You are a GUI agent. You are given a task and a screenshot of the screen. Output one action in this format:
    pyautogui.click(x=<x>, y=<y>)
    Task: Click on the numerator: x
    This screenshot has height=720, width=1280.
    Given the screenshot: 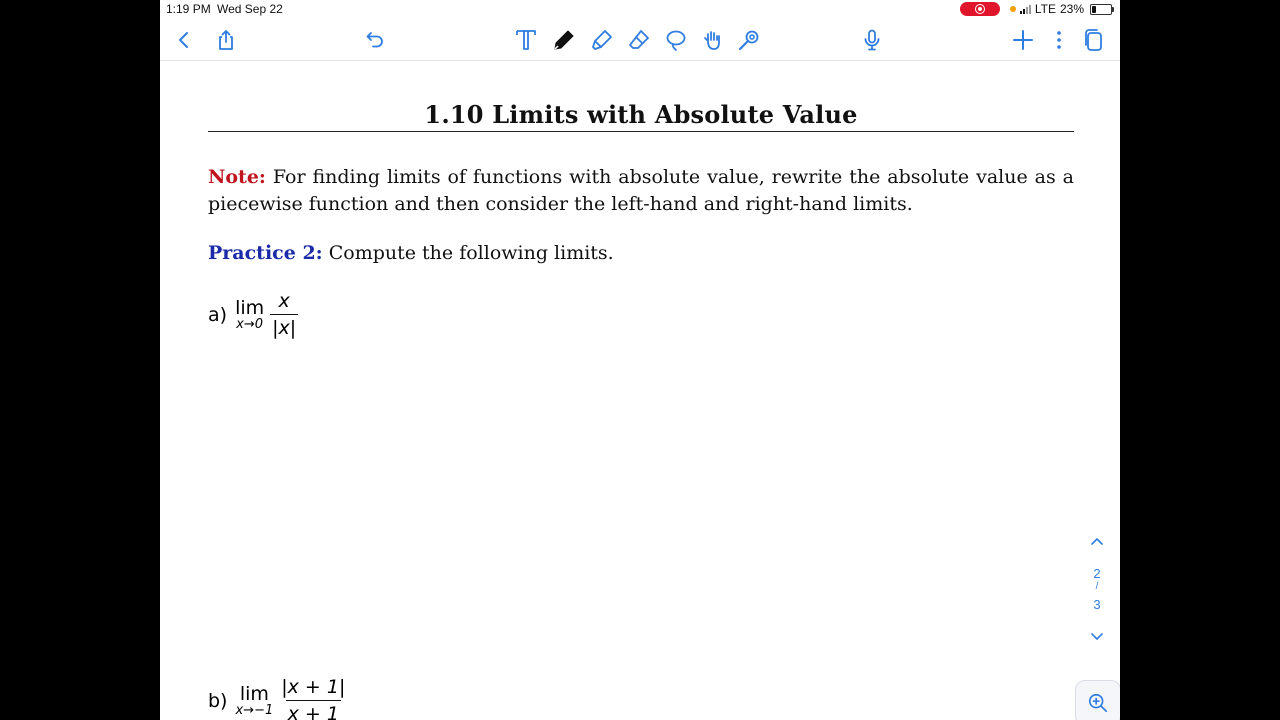 What is the action you would take?
    pyautogui.click(x=284, y=301)
    